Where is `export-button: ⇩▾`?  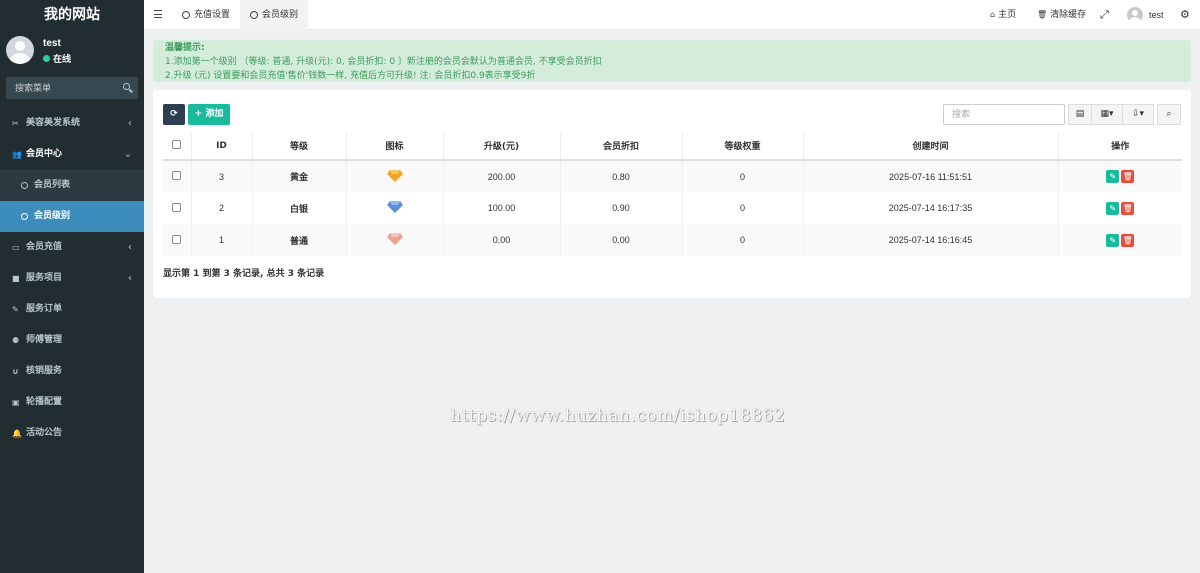
export-button: ⇩▾ is located at coordinates (1138, 114).